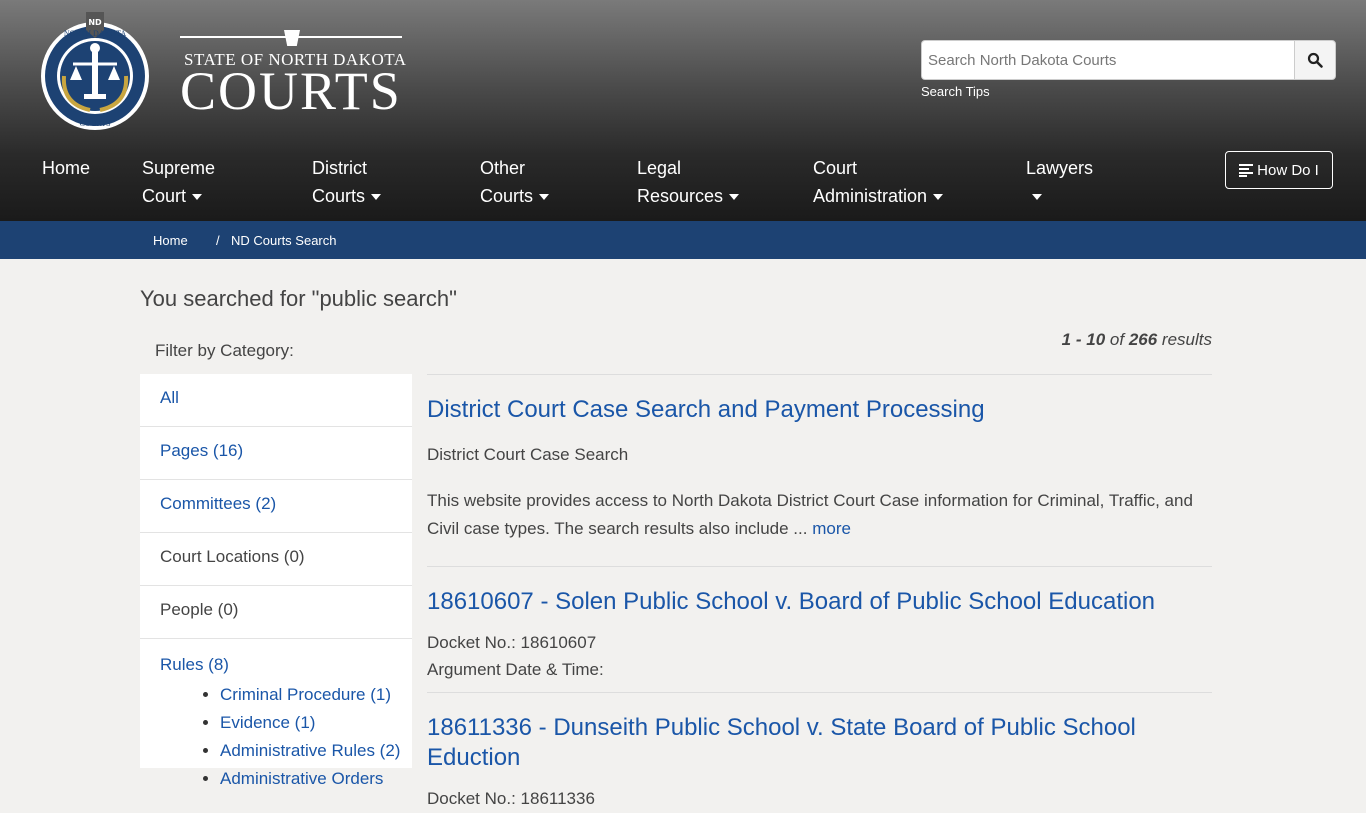 This screenshot has height=813, width=1366. Describe the element at coordinates (170, 240) in the screenshot. I see `breadcrumb-home: Home` at that location.